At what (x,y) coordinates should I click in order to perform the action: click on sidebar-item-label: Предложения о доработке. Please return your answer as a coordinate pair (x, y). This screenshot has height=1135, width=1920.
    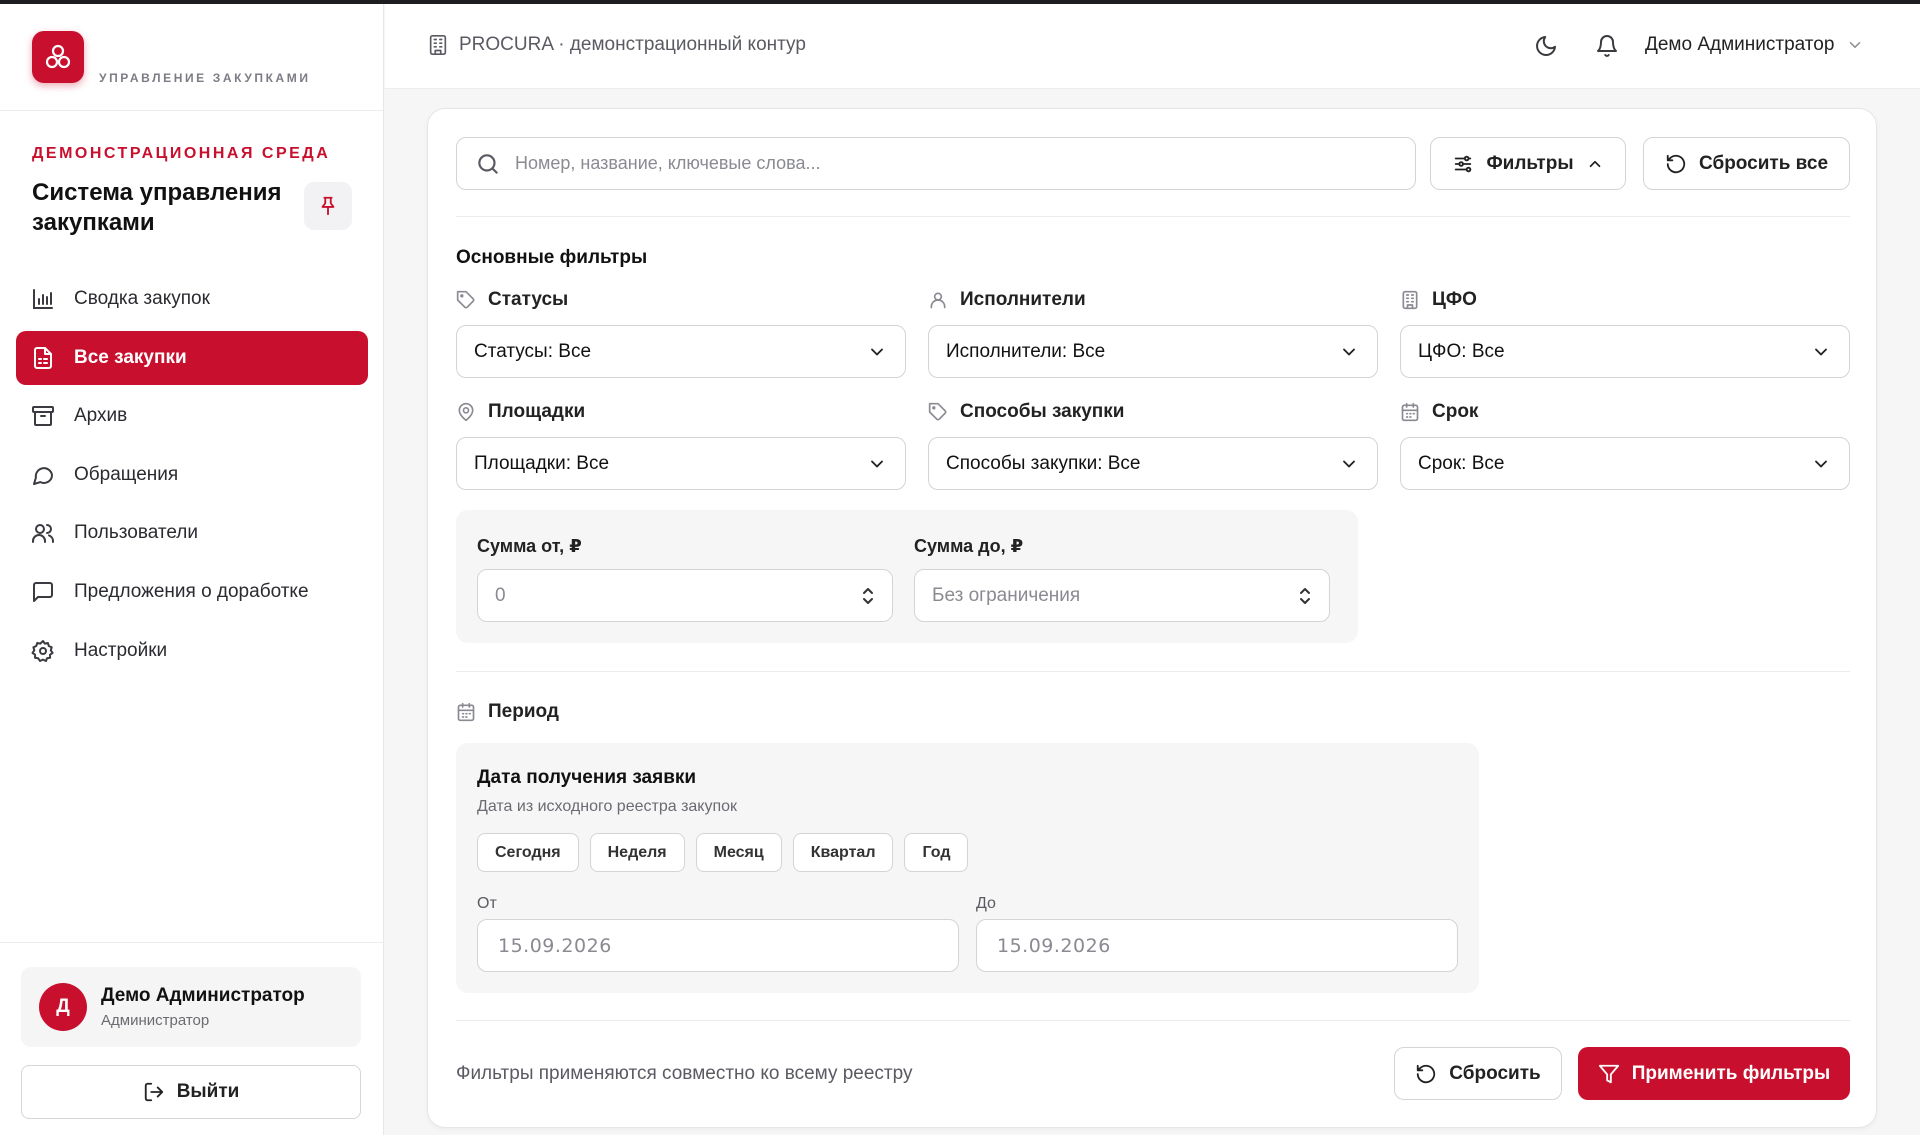
    Looking at the image, I should click on (191, 591).